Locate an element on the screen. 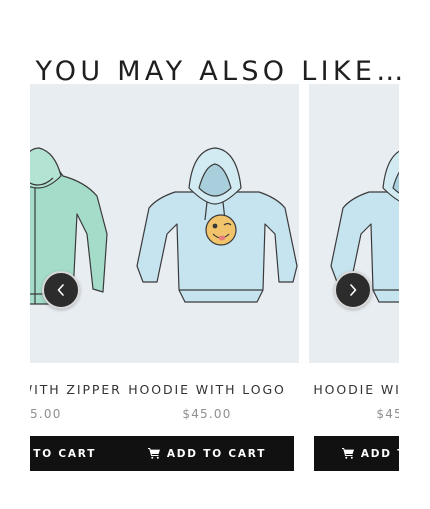  product-title: HOODIE WITH LOGO is located at coordinates (207, 389).